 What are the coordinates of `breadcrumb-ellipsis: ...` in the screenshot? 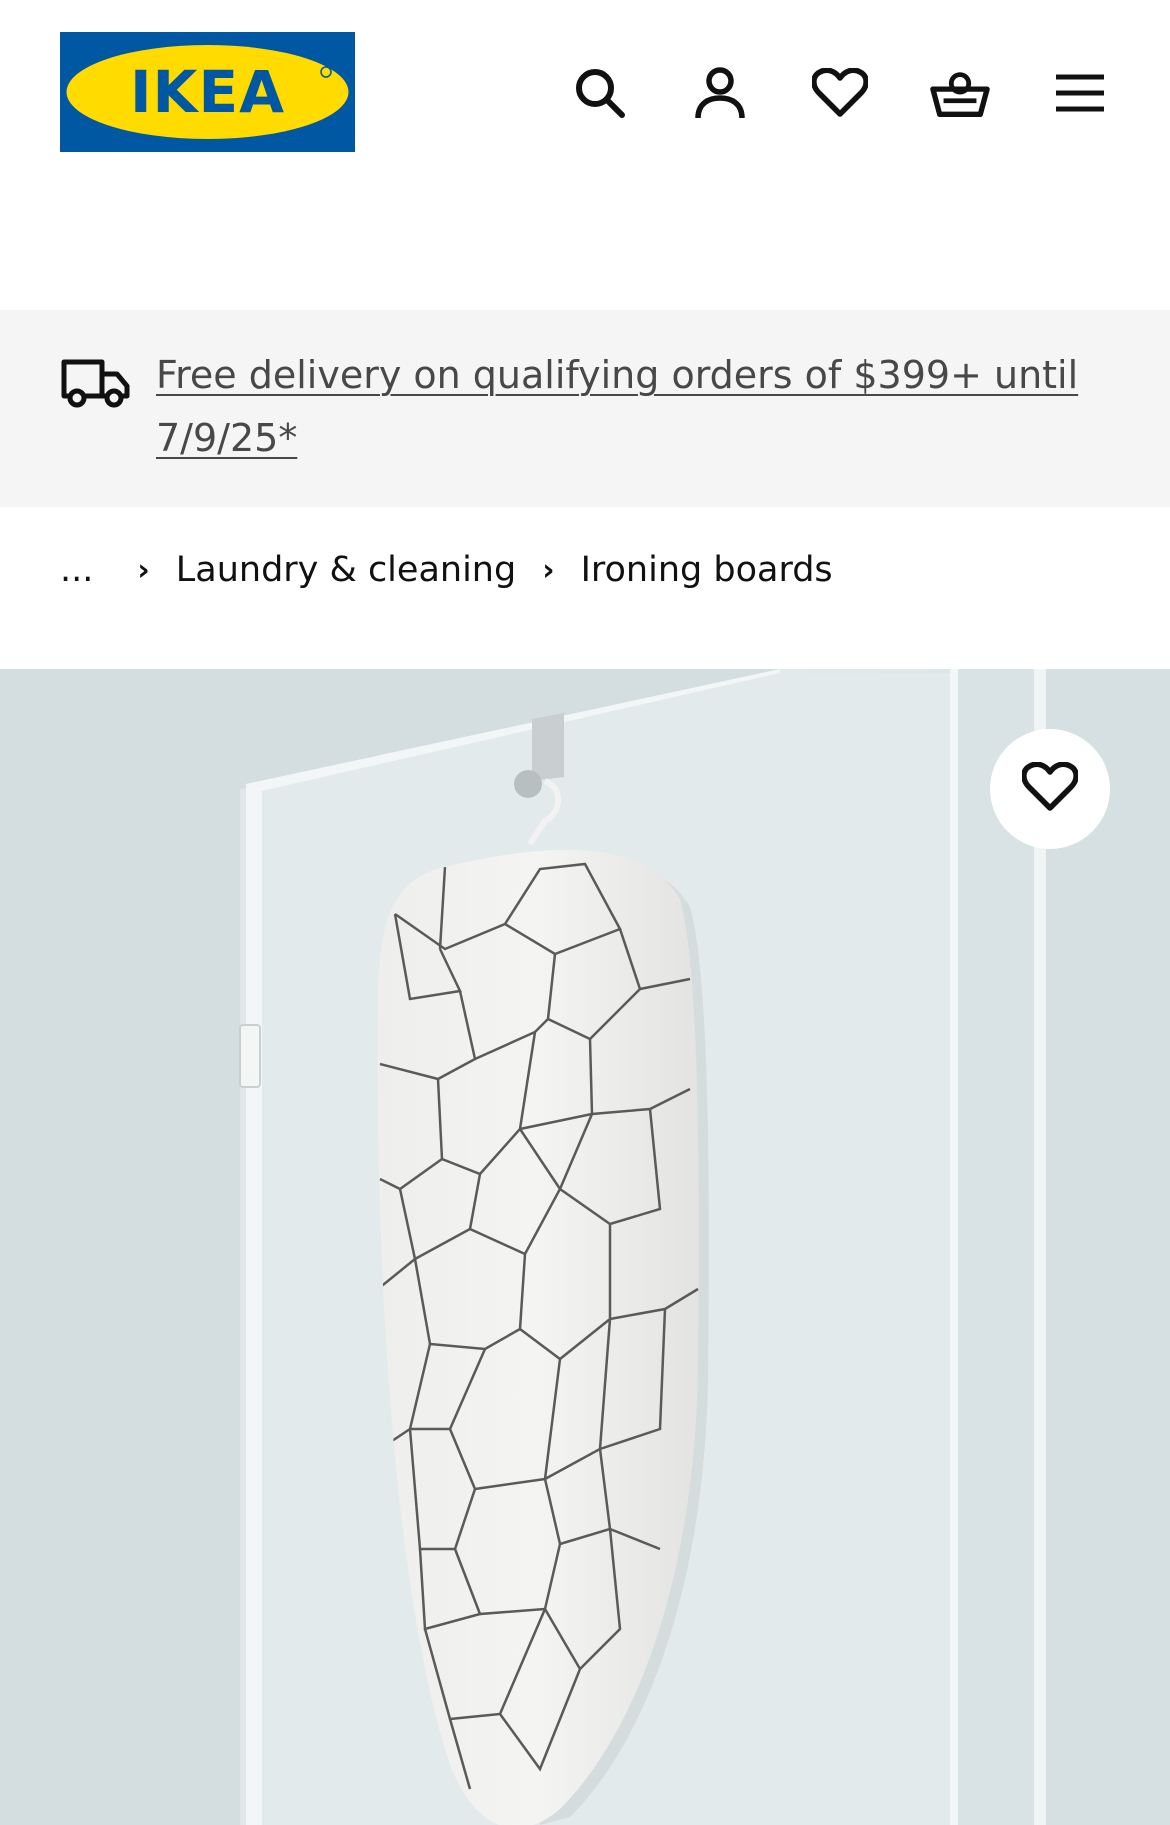 It's located at (76, 570).